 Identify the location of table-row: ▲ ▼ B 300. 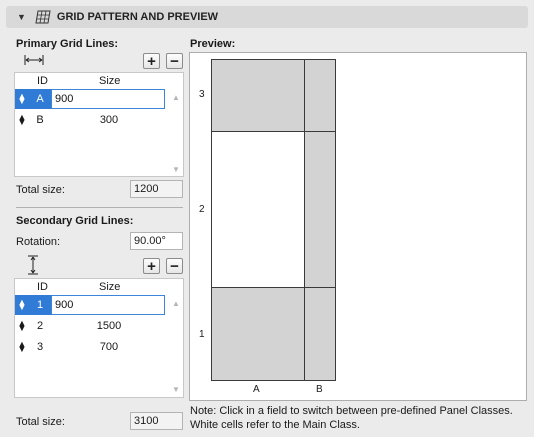
(91, 120).